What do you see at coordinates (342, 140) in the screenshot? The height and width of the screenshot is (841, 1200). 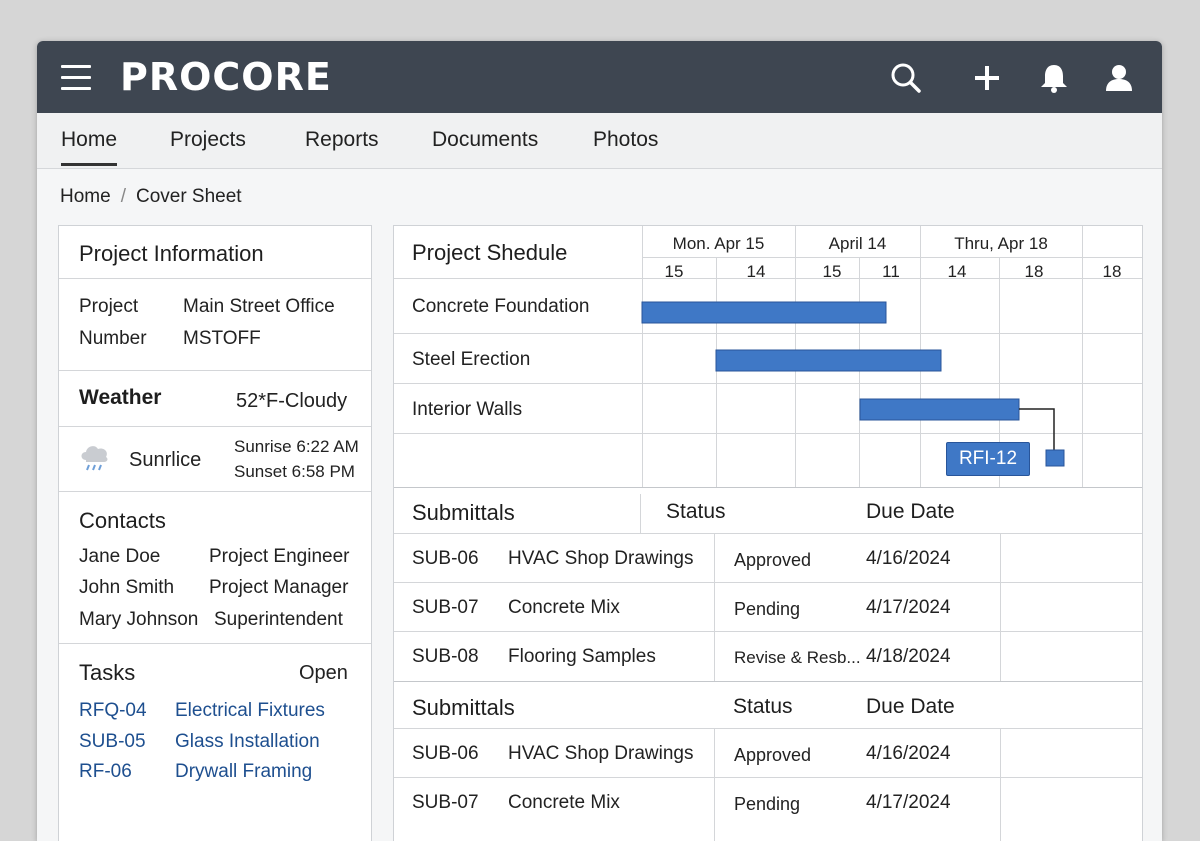 I see `tab-reports: Reports` at bounding box center [342, 140].